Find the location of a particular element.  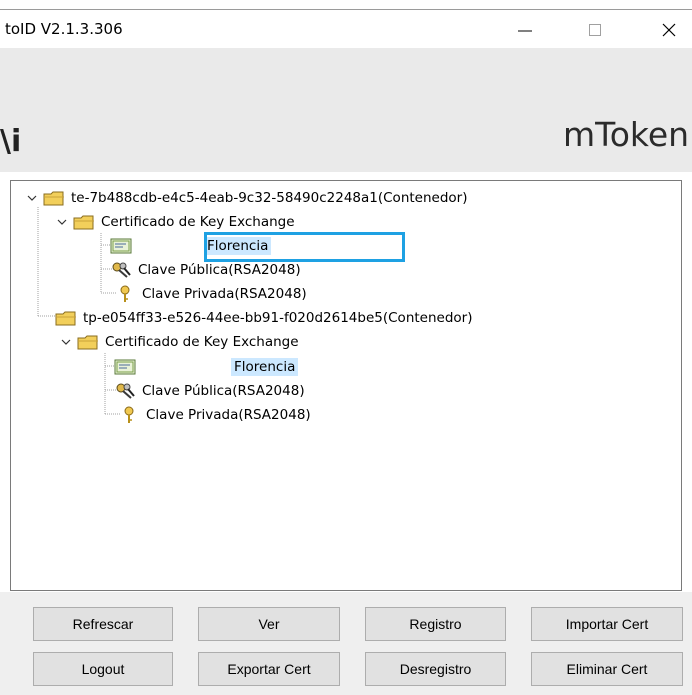

logout-button: Logout is located at coordinates (103, 669).